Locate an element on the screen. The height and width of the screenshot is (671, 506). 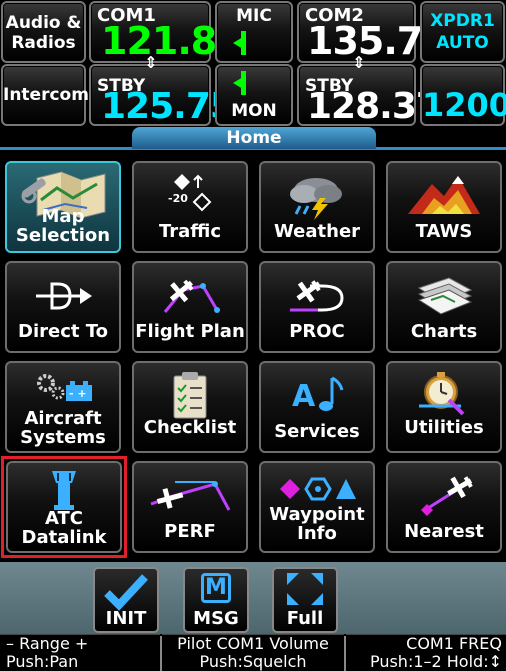
nearest-icon is located at coordinates (444, 495).